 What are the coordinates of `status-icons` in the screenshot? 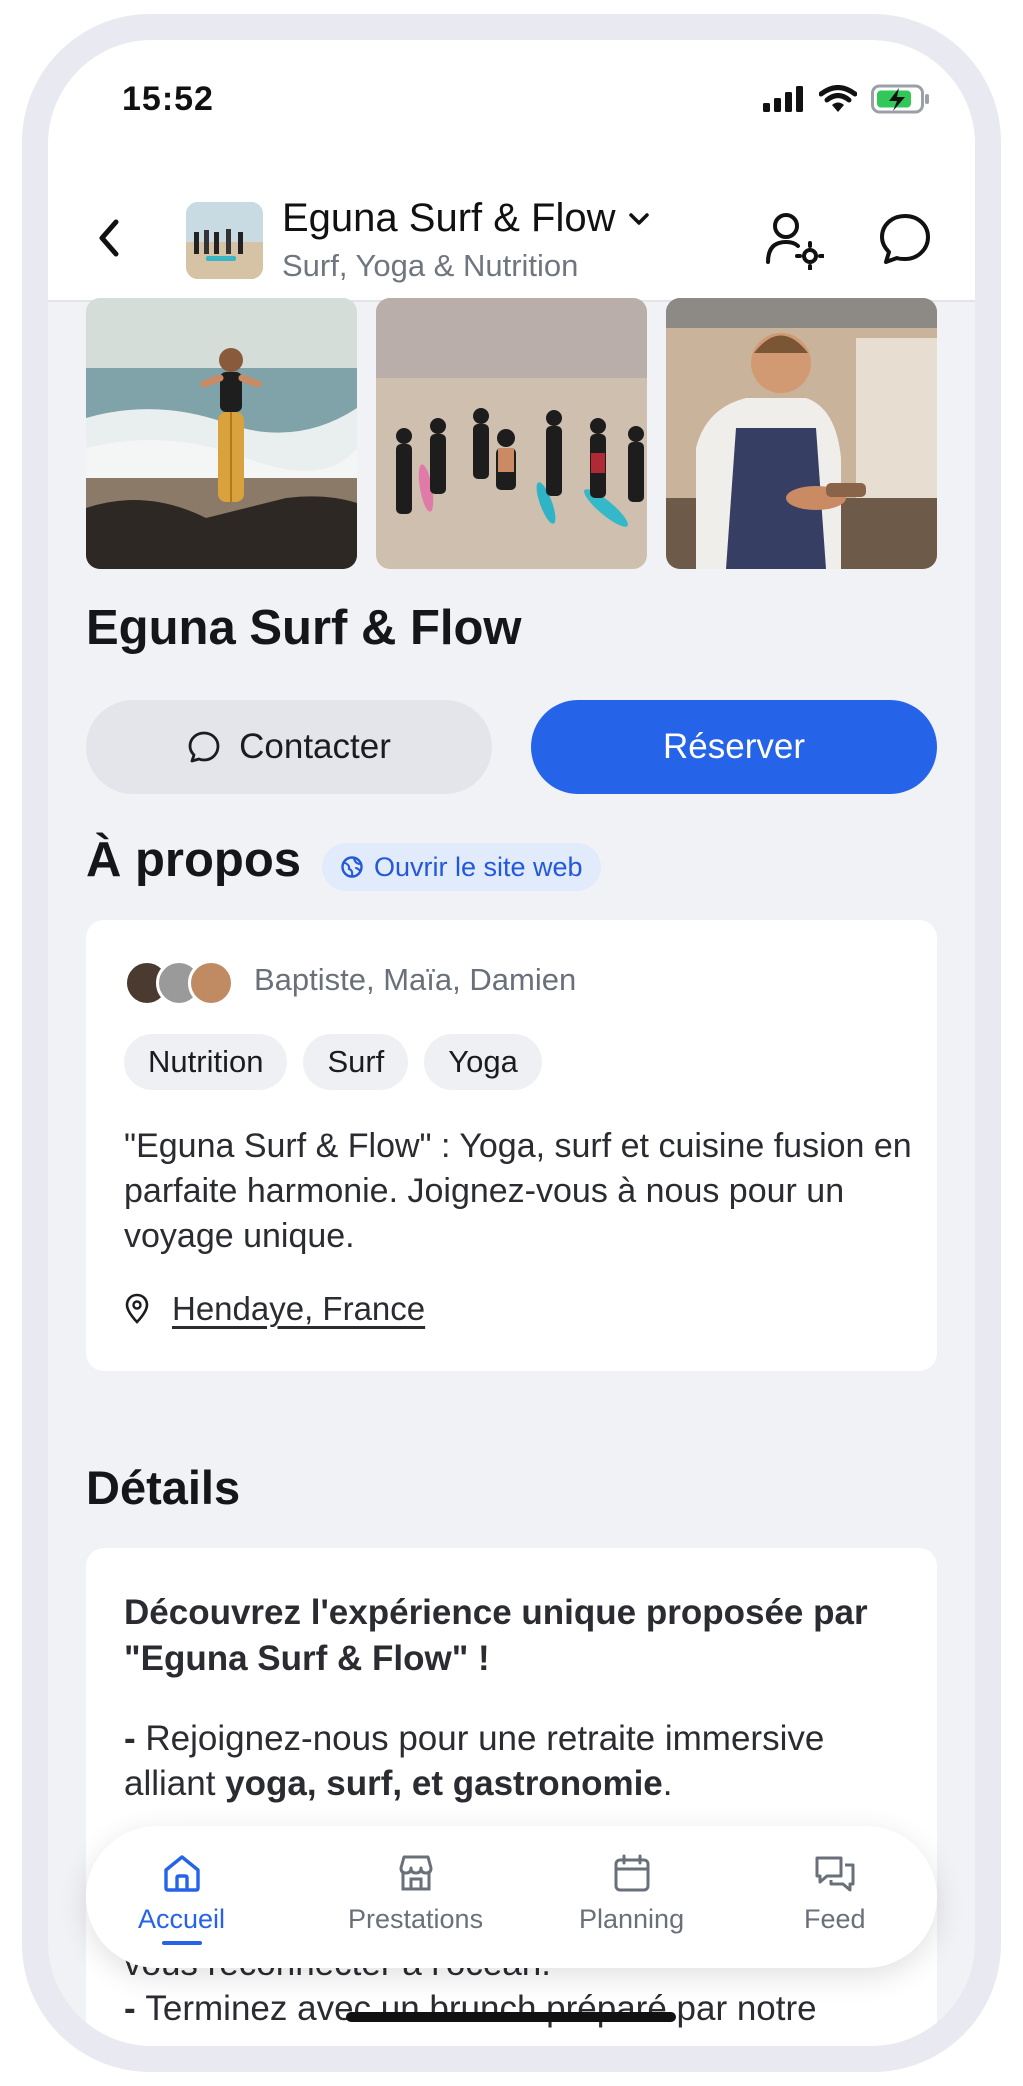 It's located at (847, 99).